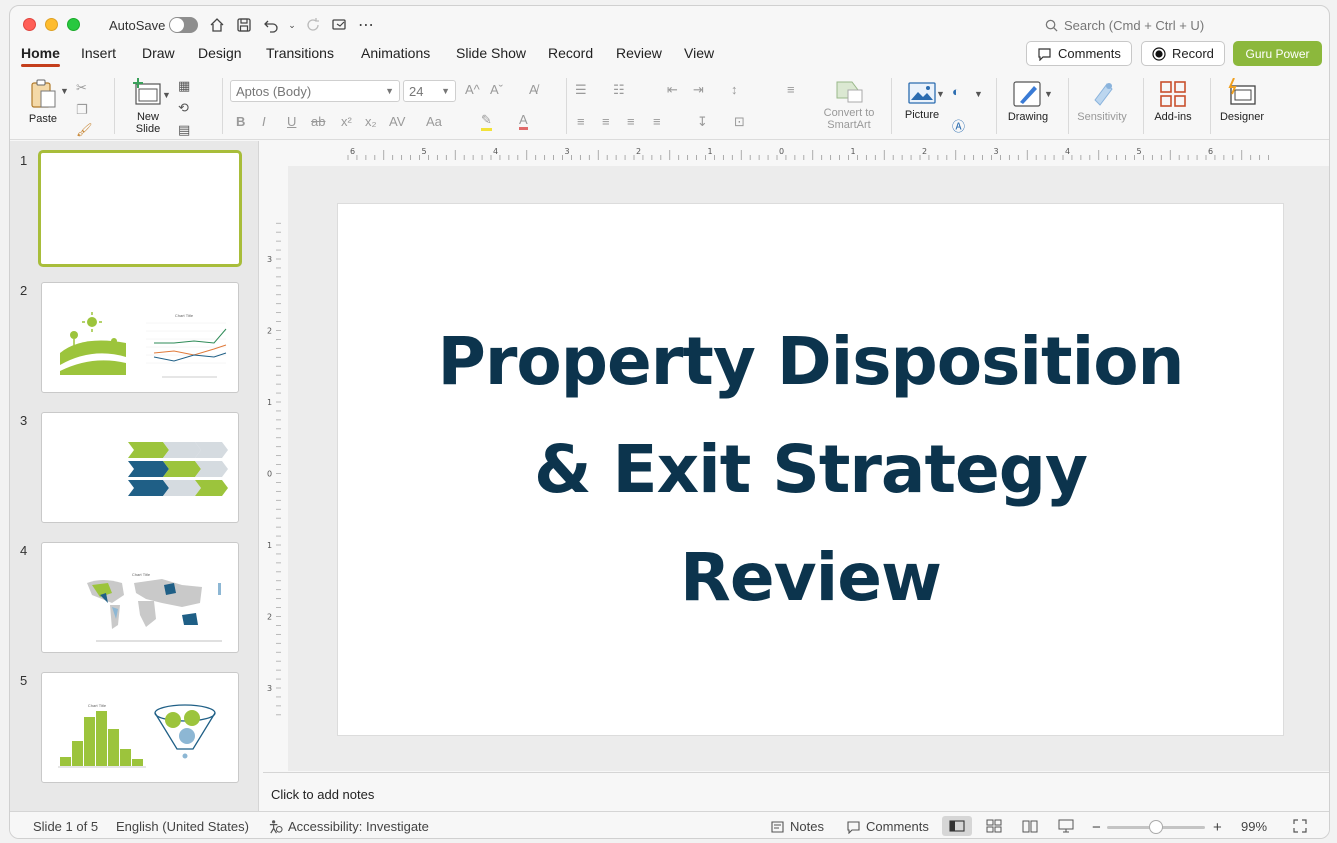 The height and width of the screenshot is (843, 1337). What do you see at coordinates (339, 25) in the screenshot?
I see `presenter-icon` at bounding box center [339, 25].